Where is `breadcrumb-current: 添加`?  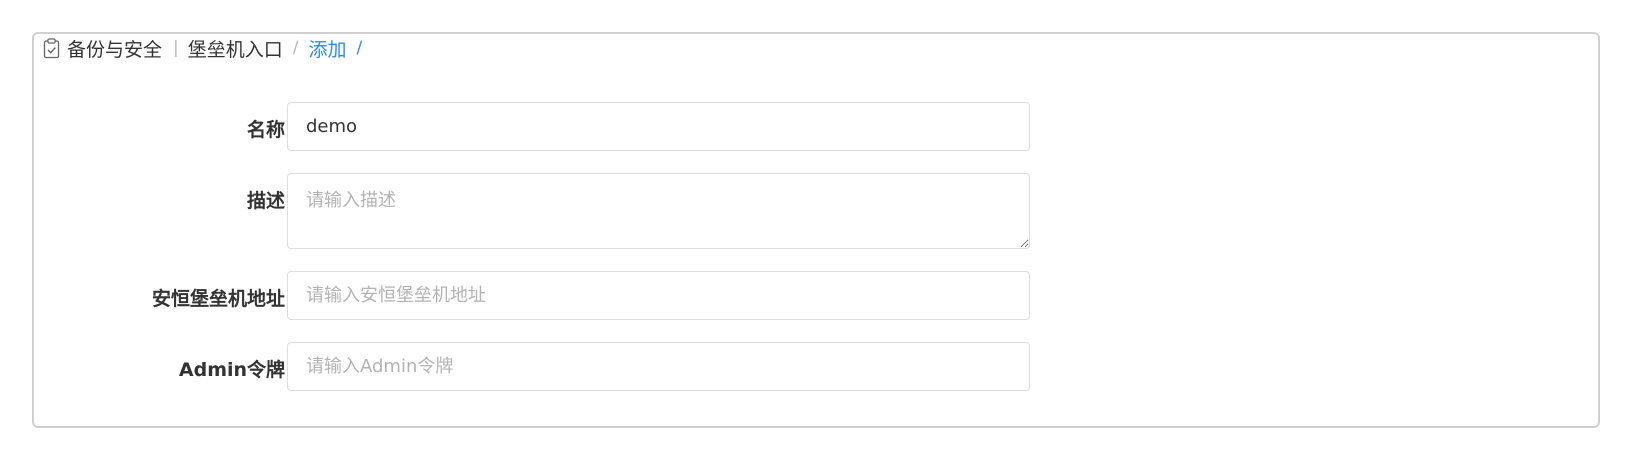
breadcrumb-current: 添加 is located at coordinates (327, 49).